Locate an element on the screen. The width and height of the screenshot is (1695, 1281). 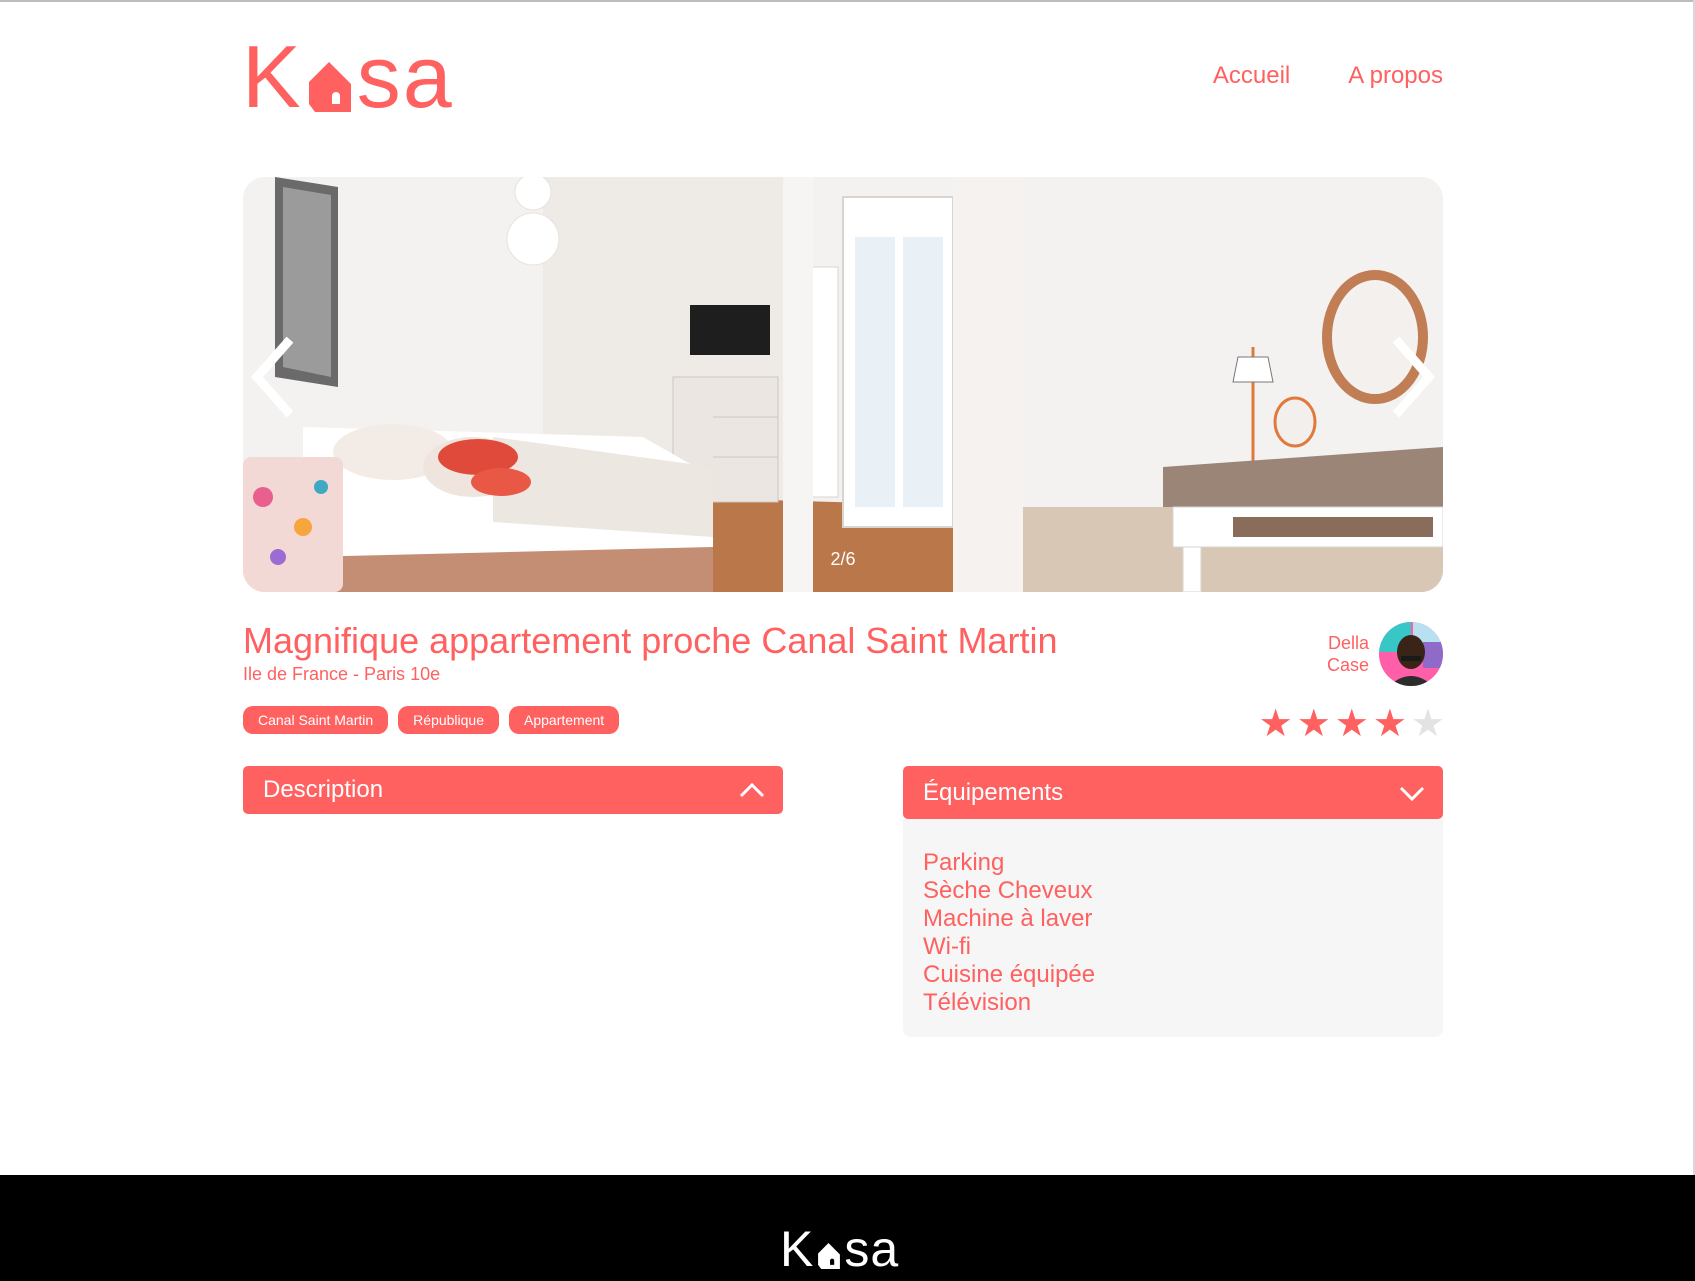
equipments-toggle: Équipements is located at coordinates (1173, 792).